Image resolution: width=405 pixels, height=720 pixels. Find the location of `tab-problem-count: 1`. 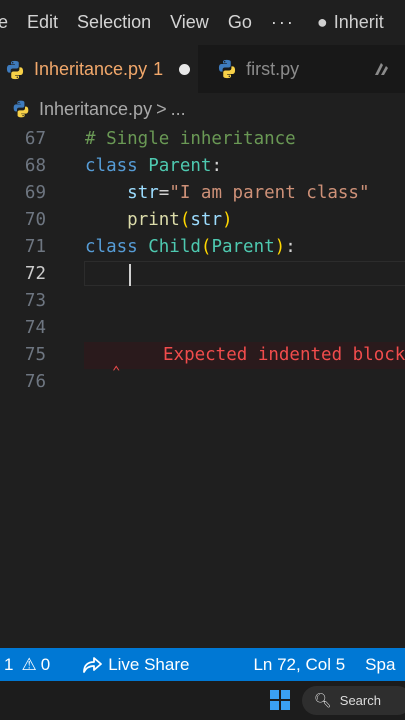

tab-problem-count: 1 is located at coordinates (158, 69).